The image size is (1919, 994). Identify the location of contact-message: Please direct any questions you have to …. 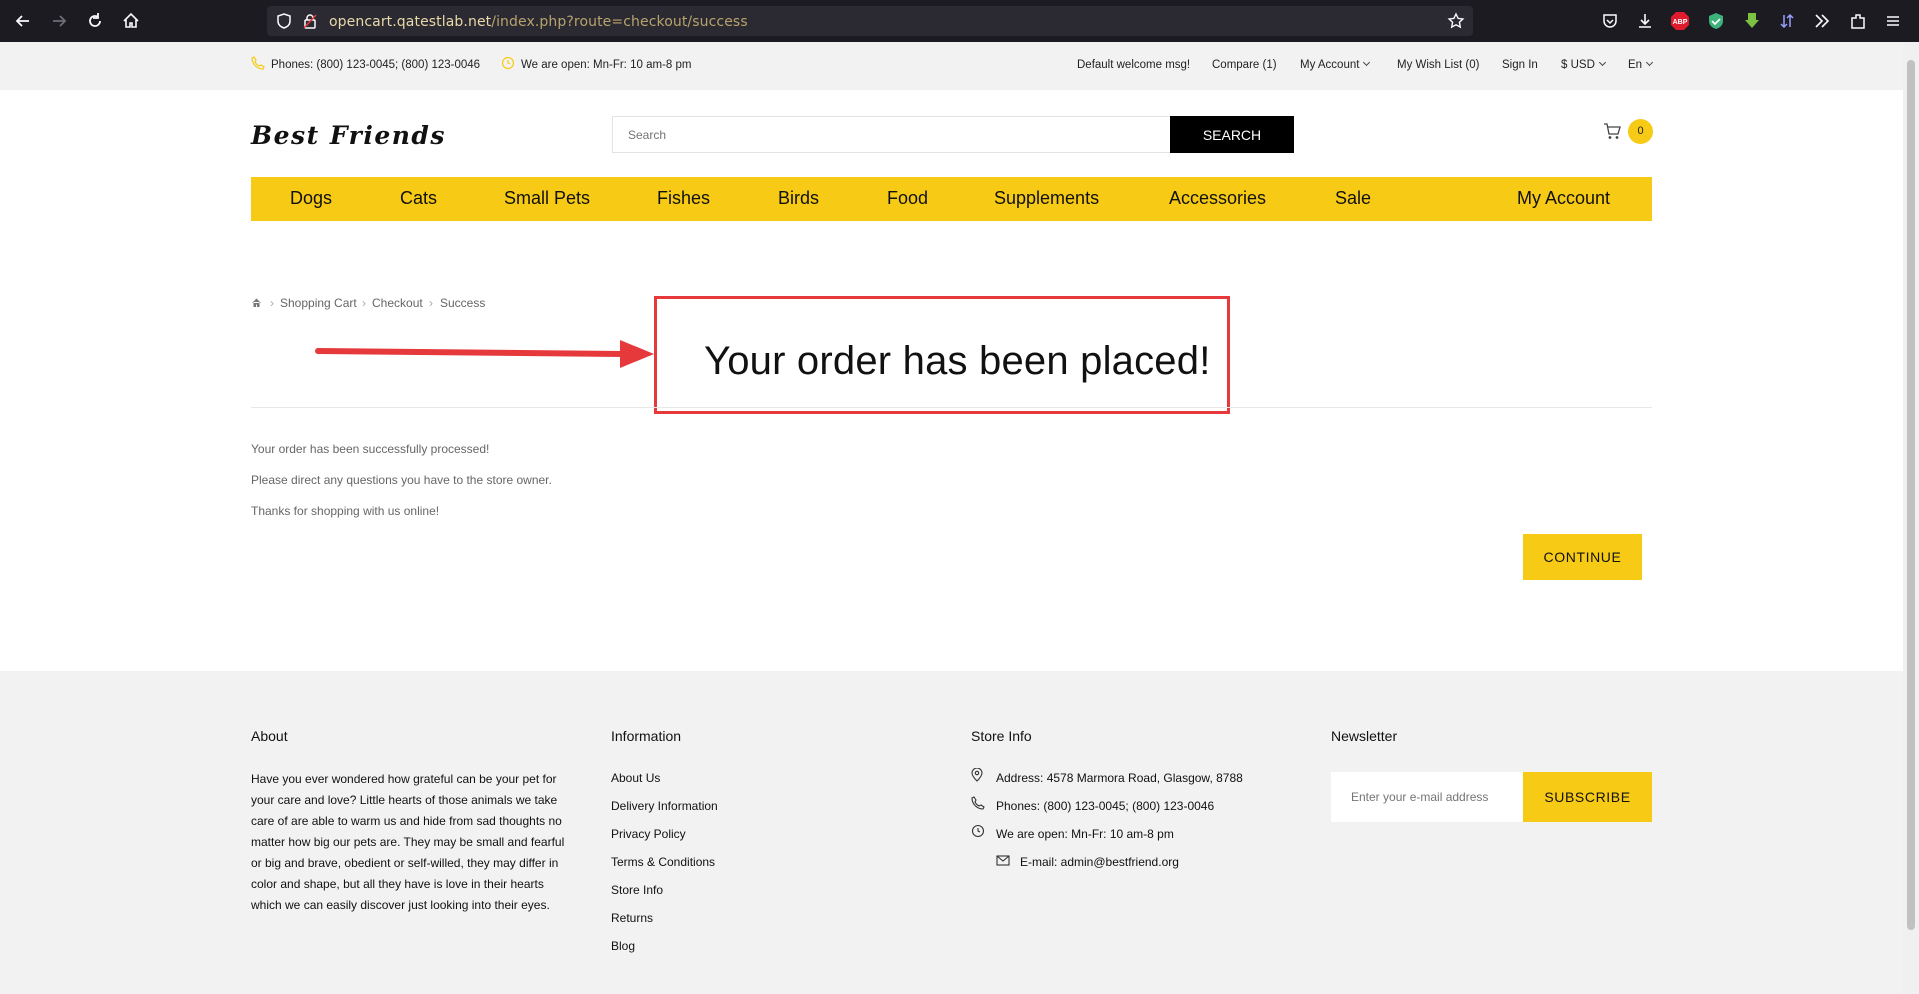
(401, 480).